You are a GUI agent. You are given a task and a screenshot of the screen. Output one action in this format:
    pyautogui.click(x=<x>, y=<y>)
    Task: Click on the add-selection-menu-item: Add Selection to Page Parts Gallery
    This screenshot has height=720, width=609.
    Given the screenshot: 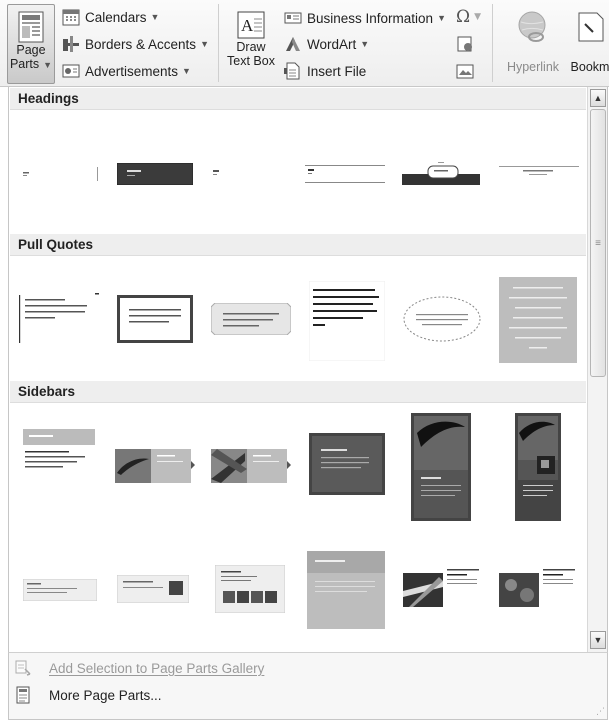 What is the action you would take?
    pyautogui.click(x=308, y=668)
    